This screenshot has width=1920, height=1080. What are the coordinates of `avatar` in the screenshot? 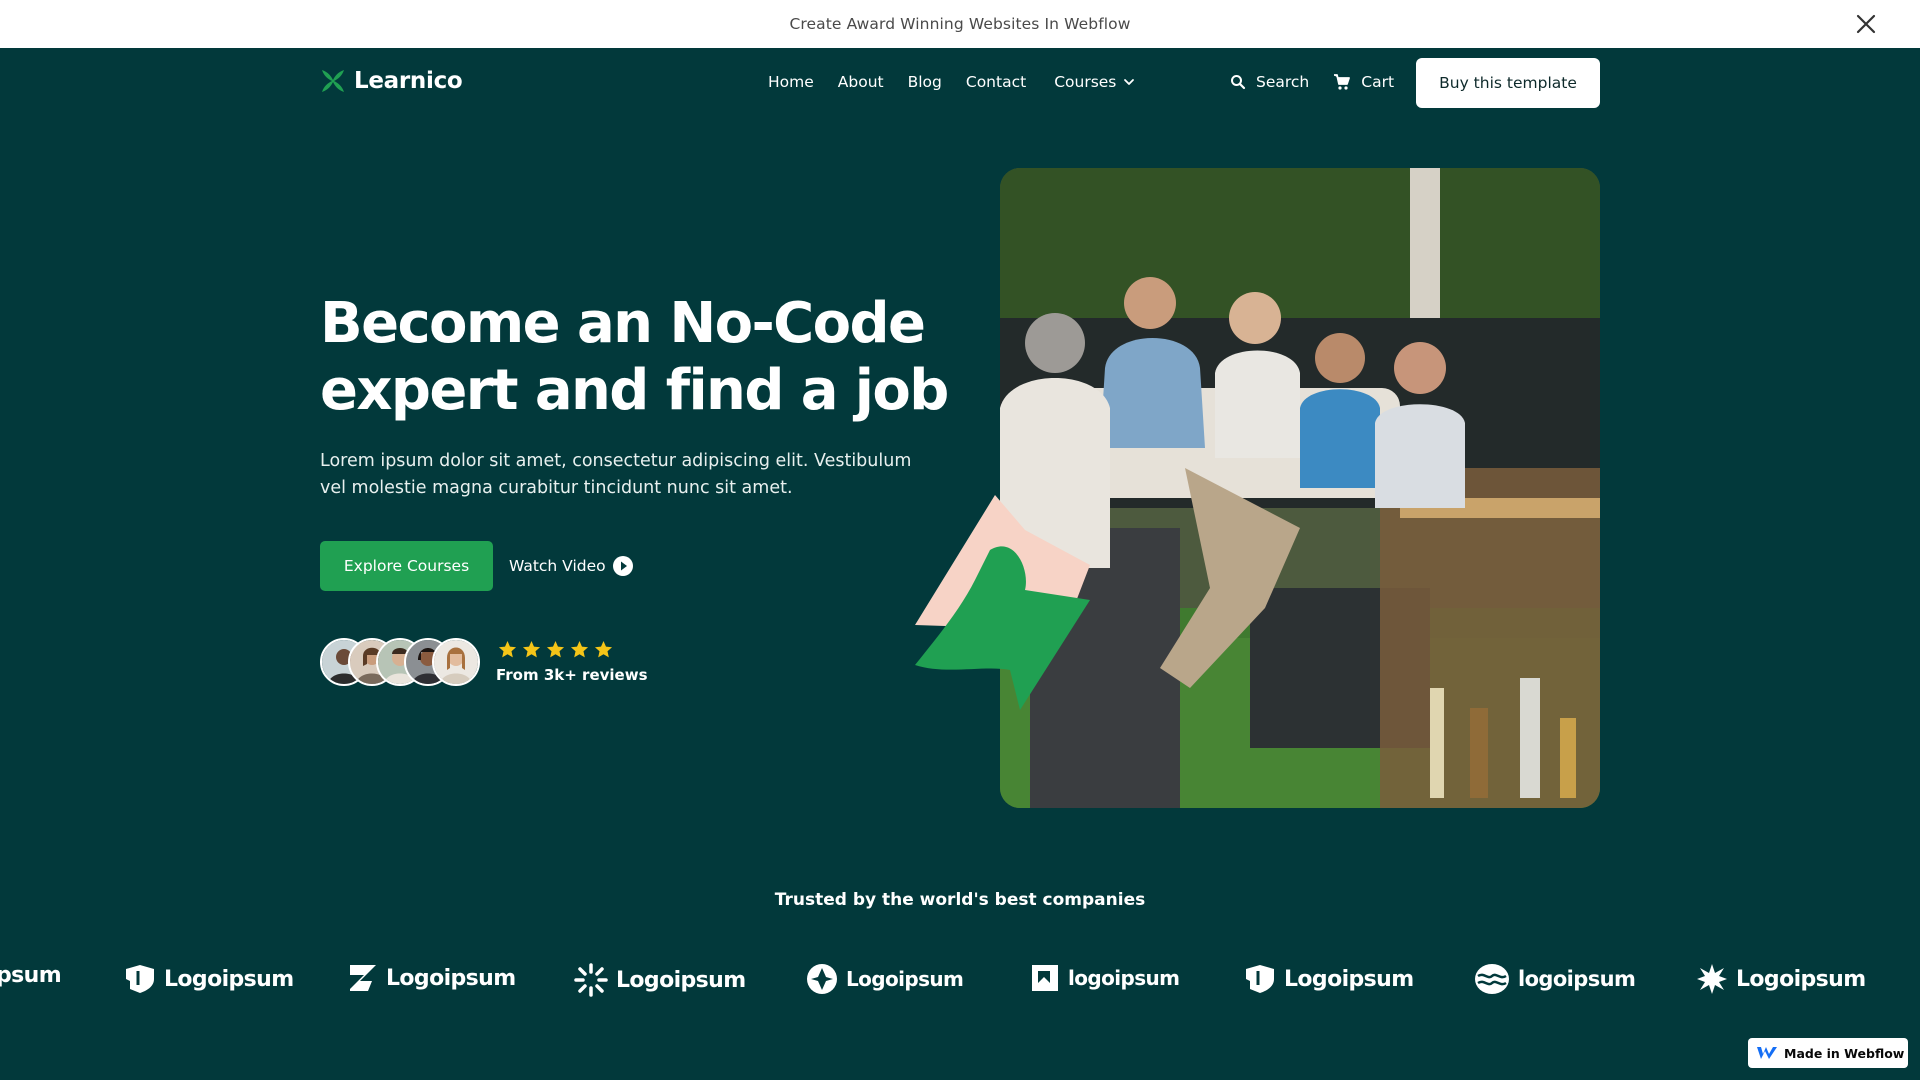 It's located at (456, 662).